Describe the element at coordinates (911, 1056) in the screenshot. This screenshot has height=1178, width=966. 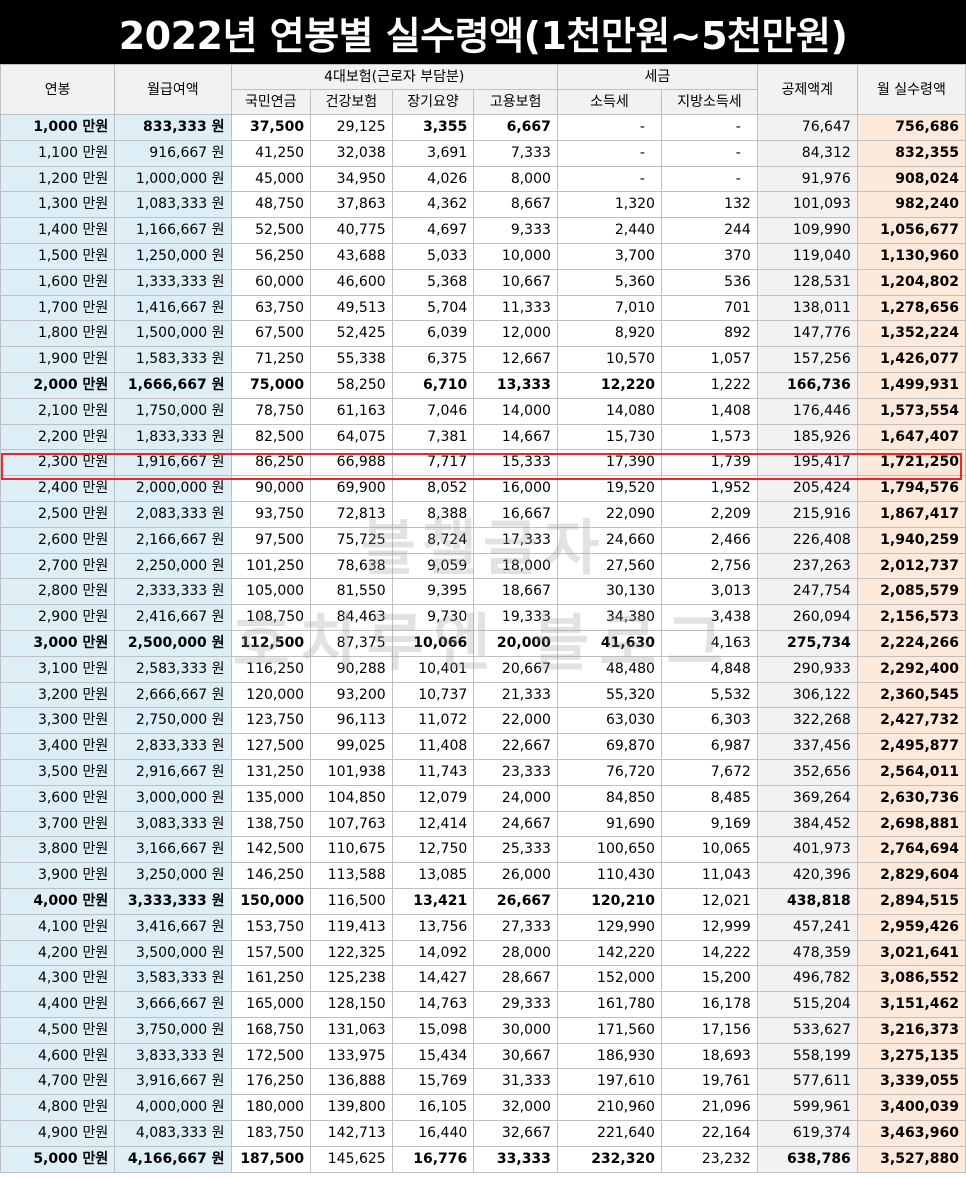
I see `cell-net-monthly: 3,275,135` at that location.